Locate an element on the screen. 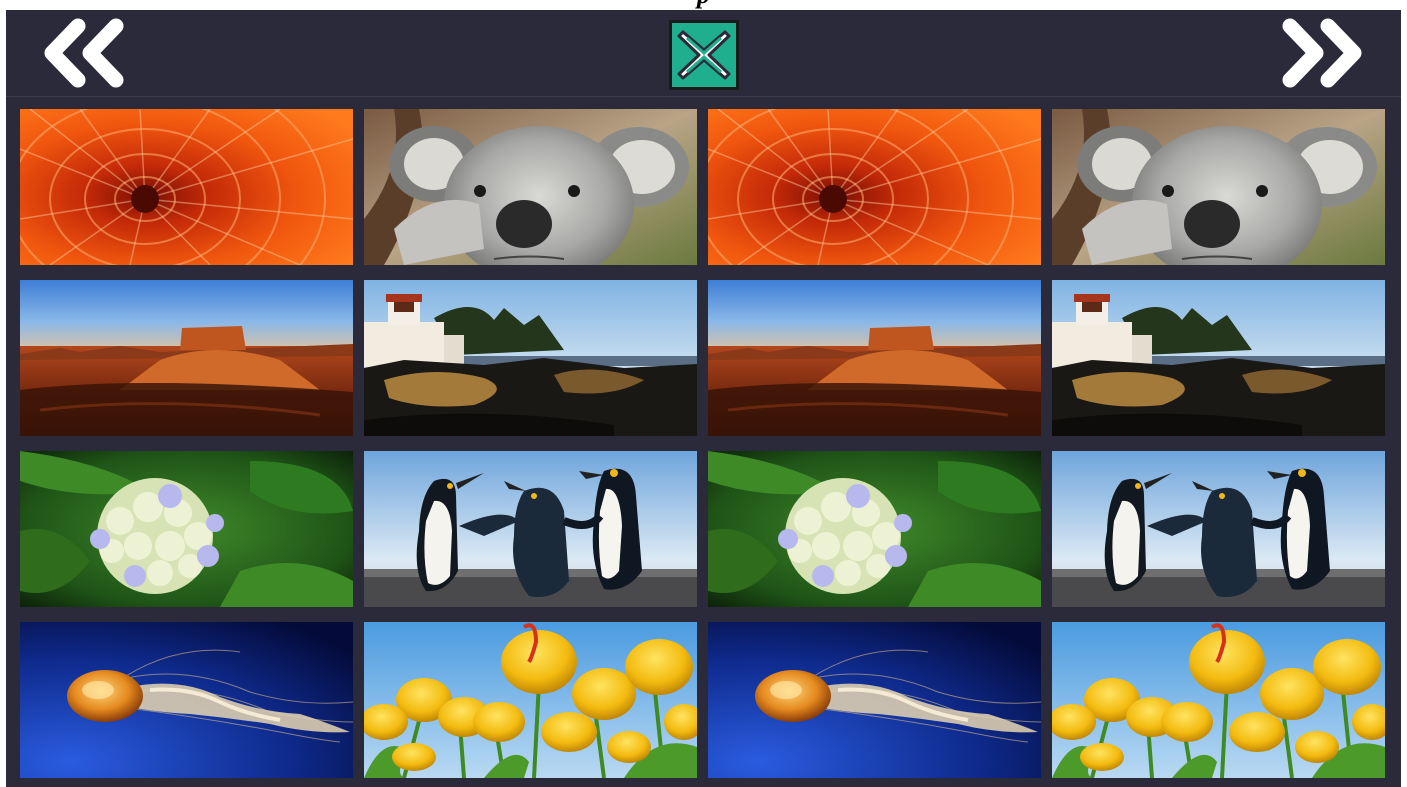 The image size is (1407, 787). double-chevron-right-icon is located at coordinates (1322, 53).